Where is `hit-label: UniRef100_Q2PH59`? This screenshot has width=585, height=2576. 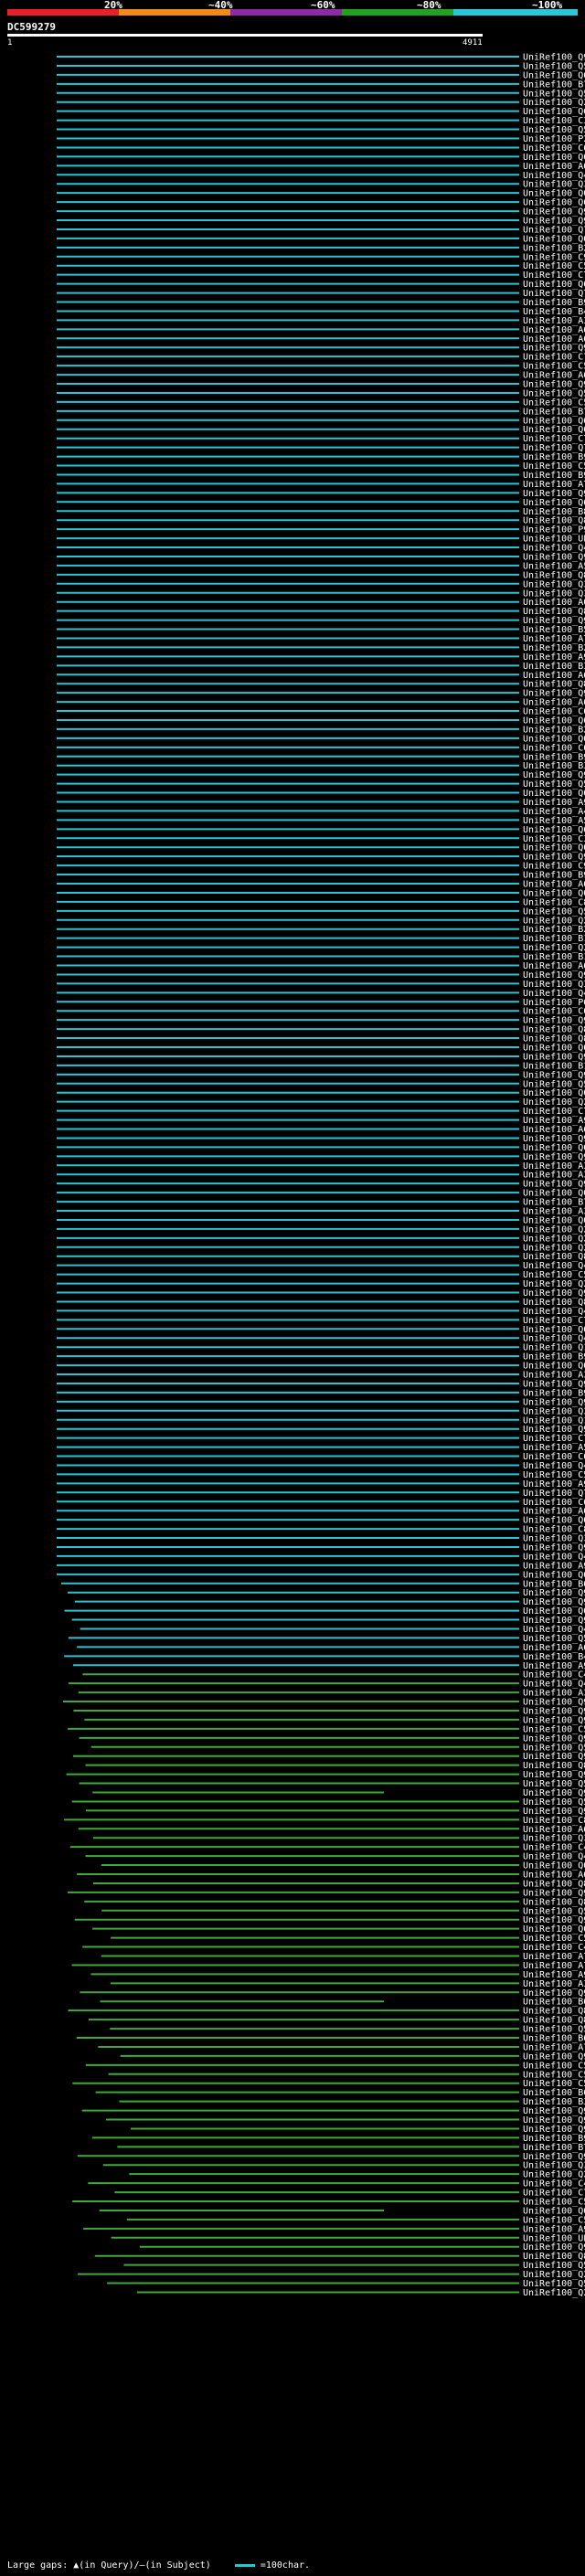 hit-label: UniRef100_Q2PH59 is located at coordinates (554, 2293).